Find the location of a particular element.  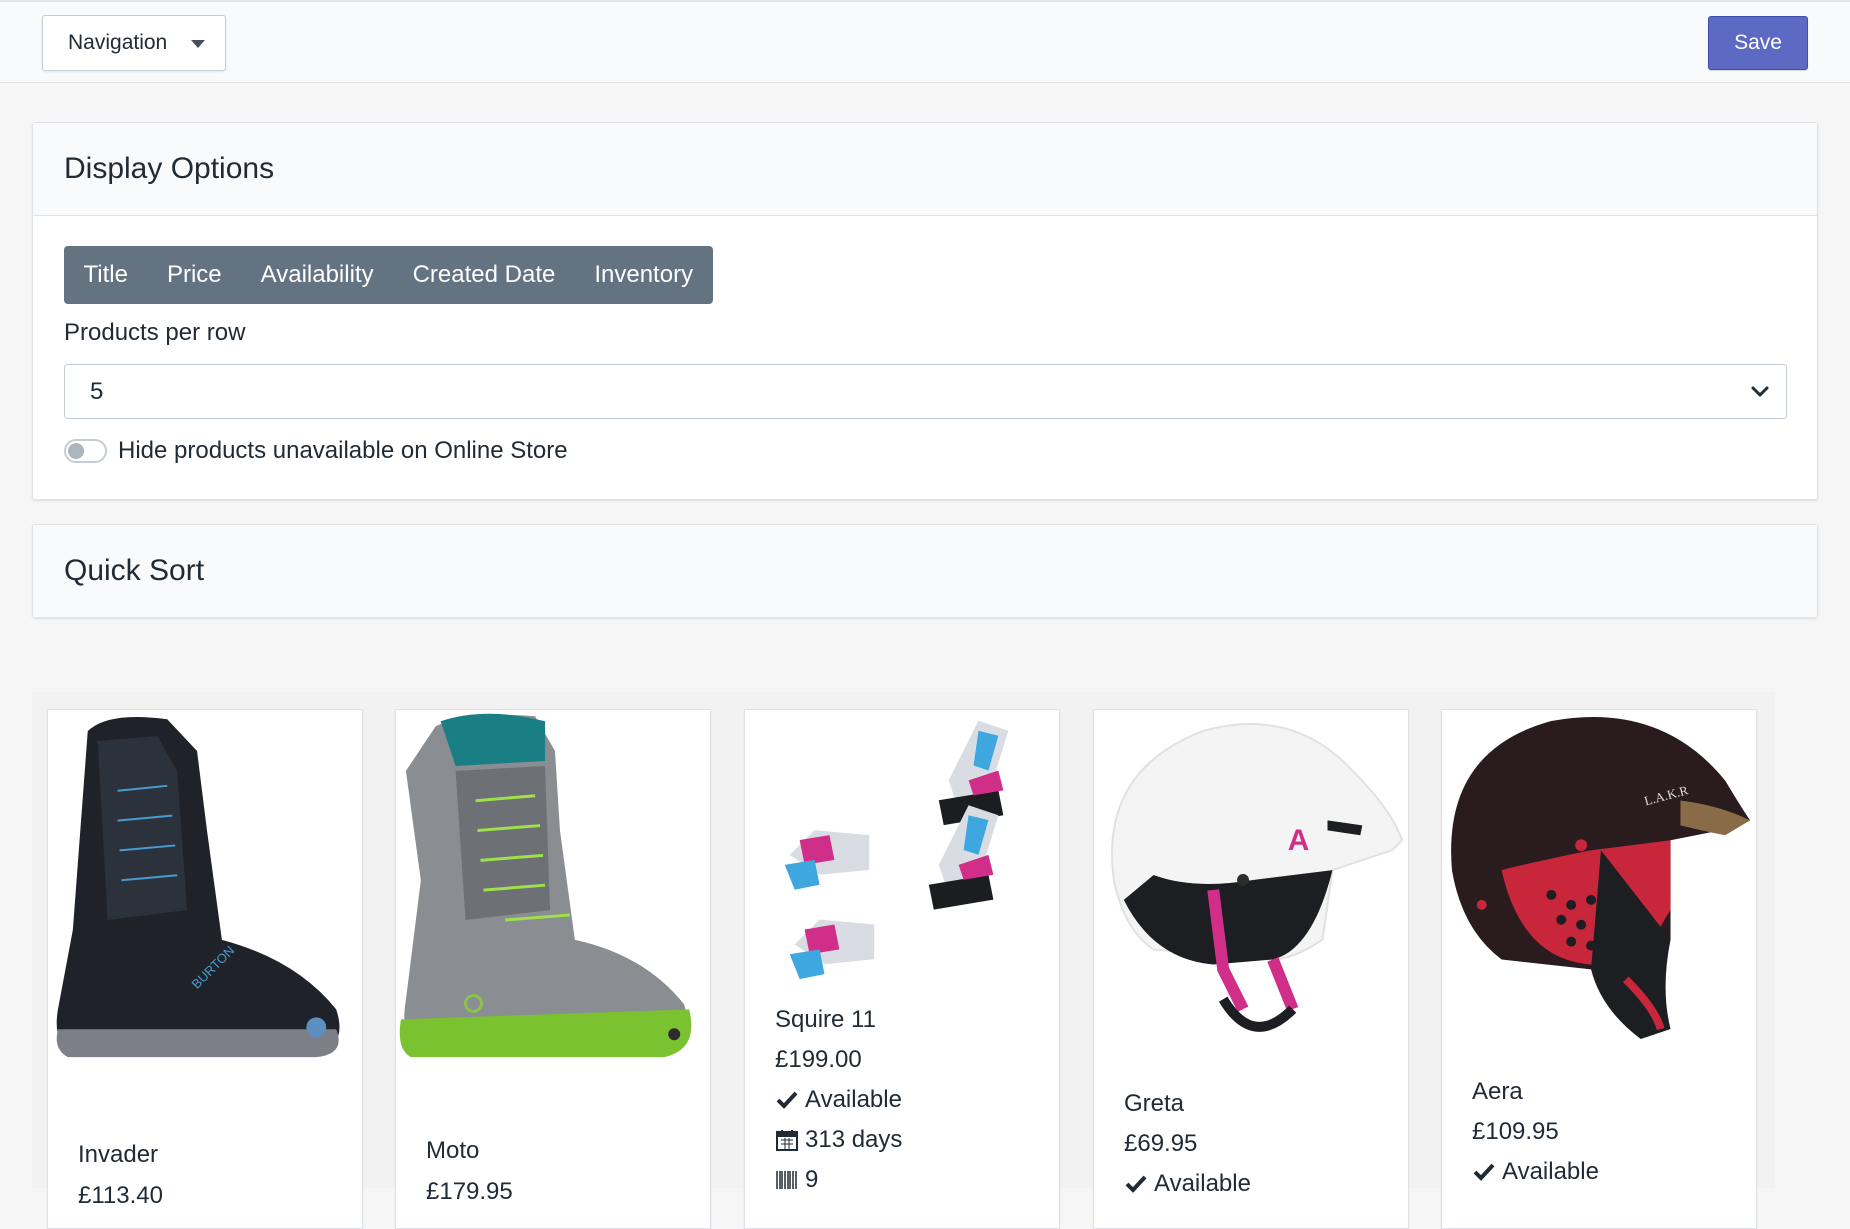

quick-sort-card: Quick Sort is located at coordinates (925, 571).